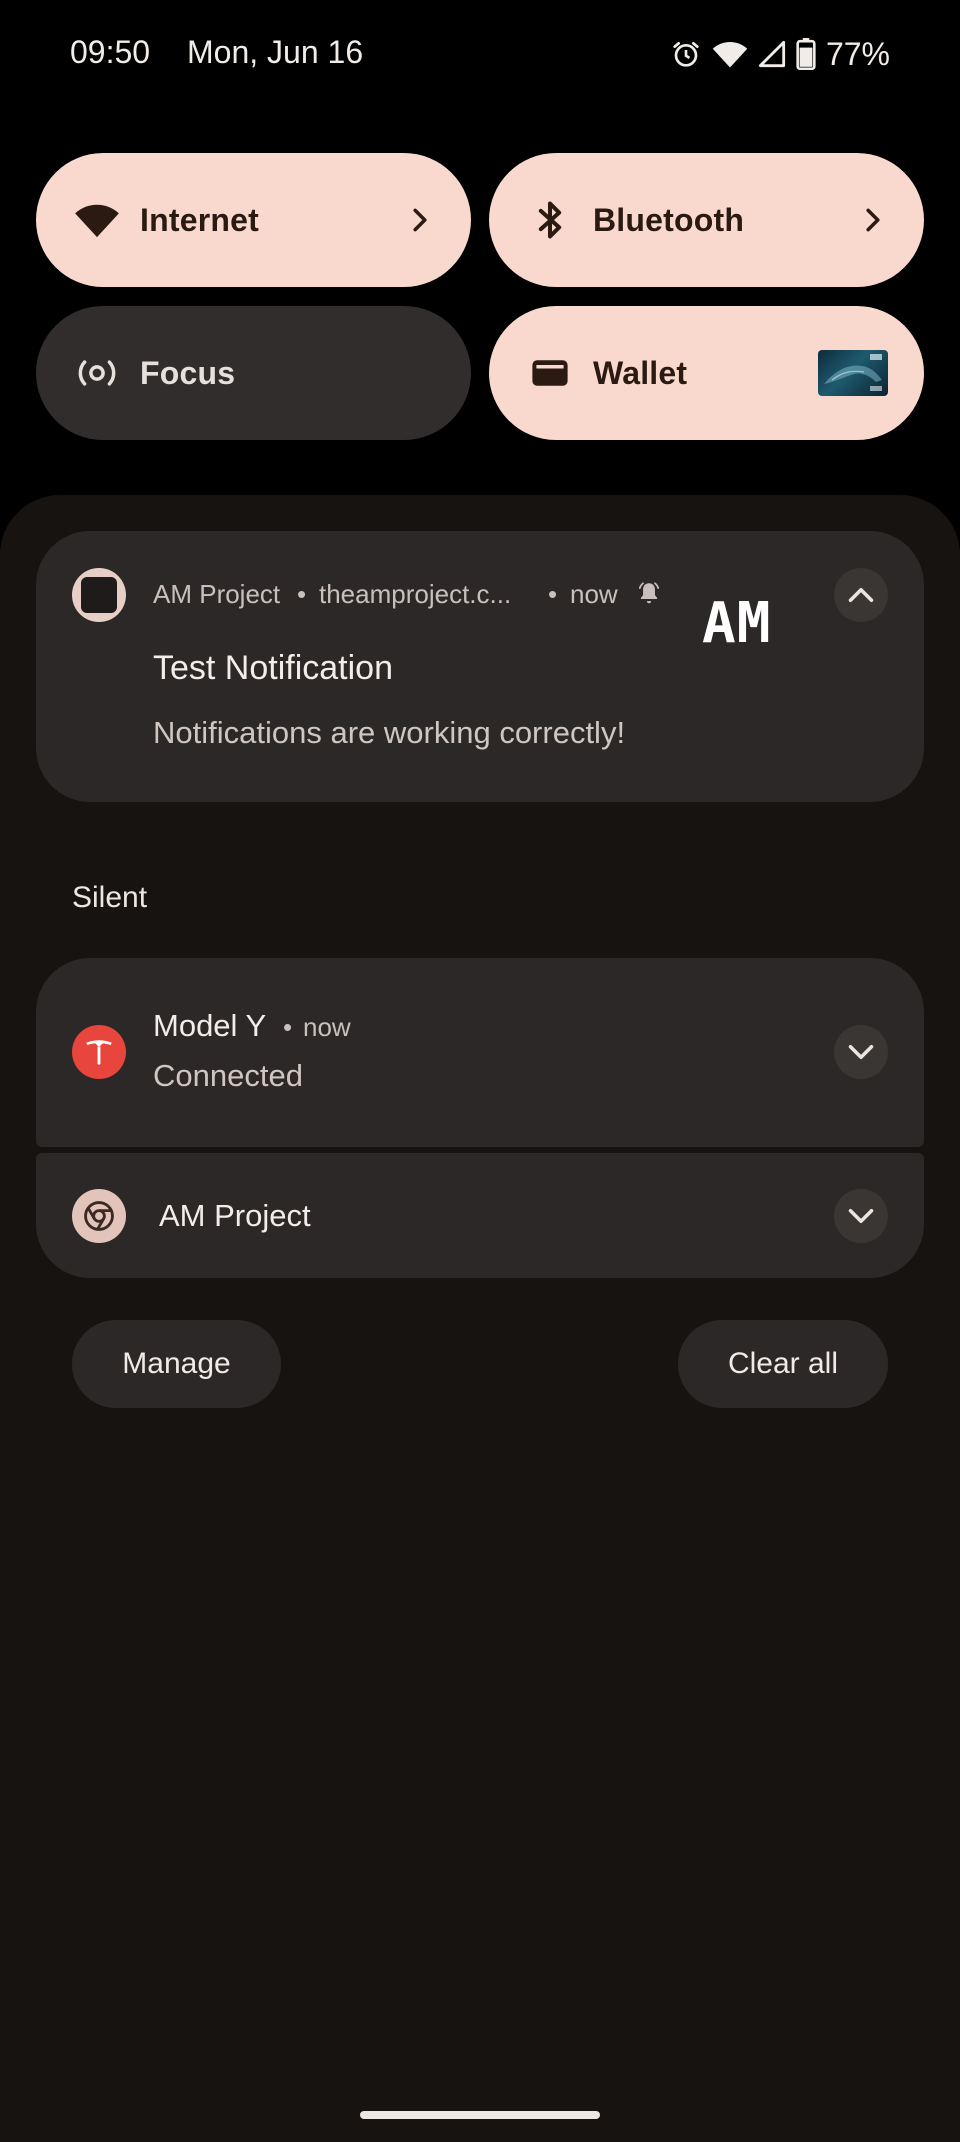  What do you see at coordinates (550, 220) in the screenshot?
I see `bluetooth-icon` at bounding box center [550, 220].